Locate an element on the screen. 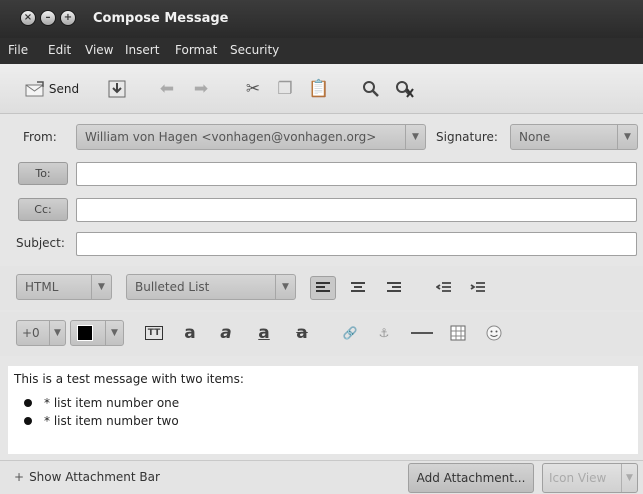  insert-table-button is located at coordinates (458, 333).